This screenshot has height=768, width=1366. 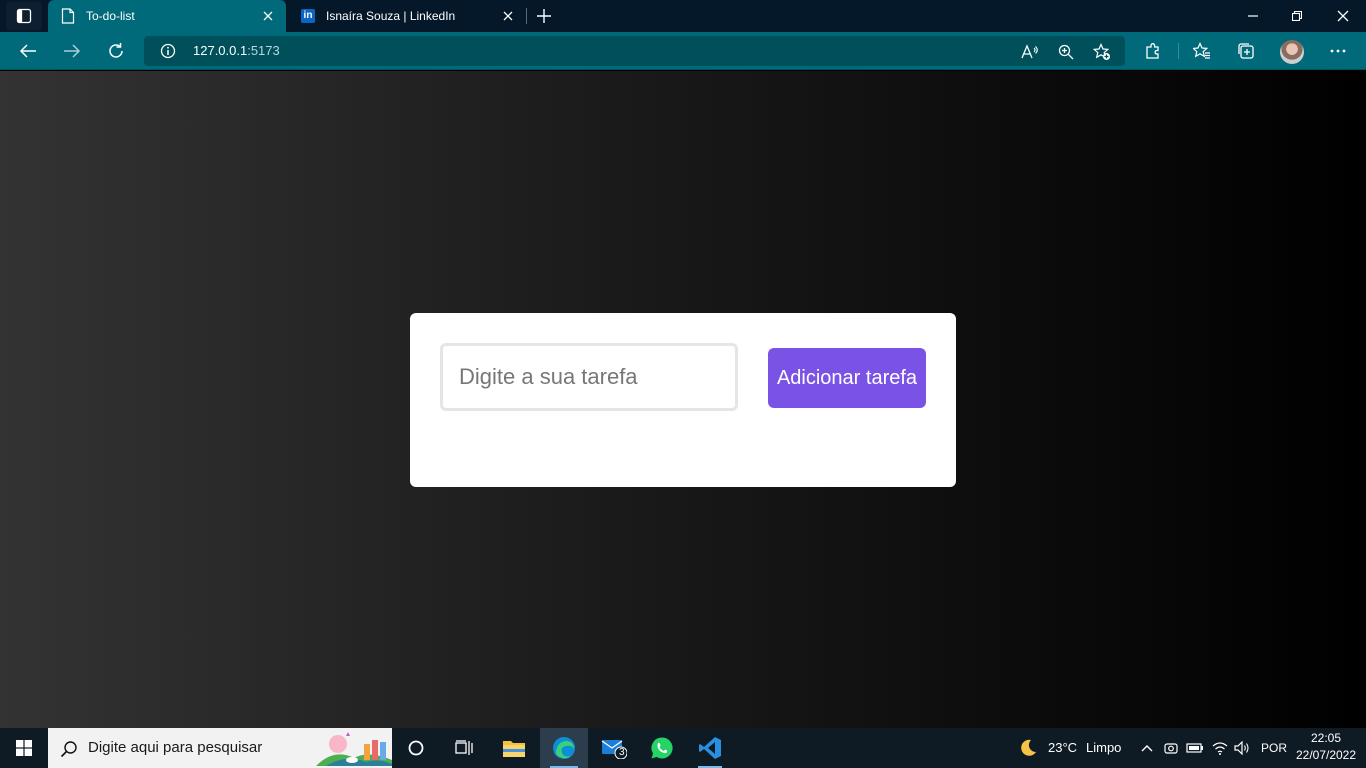 What do you see at coordinates (263, 50) in the screenshot?
I see `url-port: :5173` at bounding box center [263, 50].